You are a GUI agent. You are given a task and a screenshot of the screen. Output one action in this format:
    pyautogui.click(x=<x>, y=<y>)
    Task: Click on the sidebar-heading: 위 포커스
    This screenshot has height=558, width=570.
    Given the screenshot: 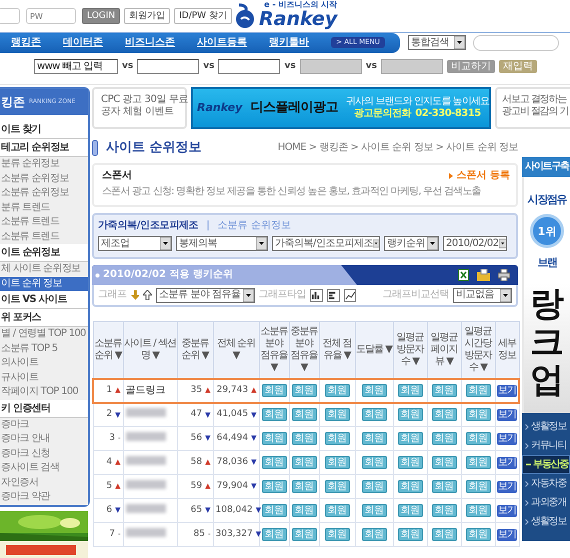 What is the action you would take?
    pyautogui.click(x=44, y=318)
    